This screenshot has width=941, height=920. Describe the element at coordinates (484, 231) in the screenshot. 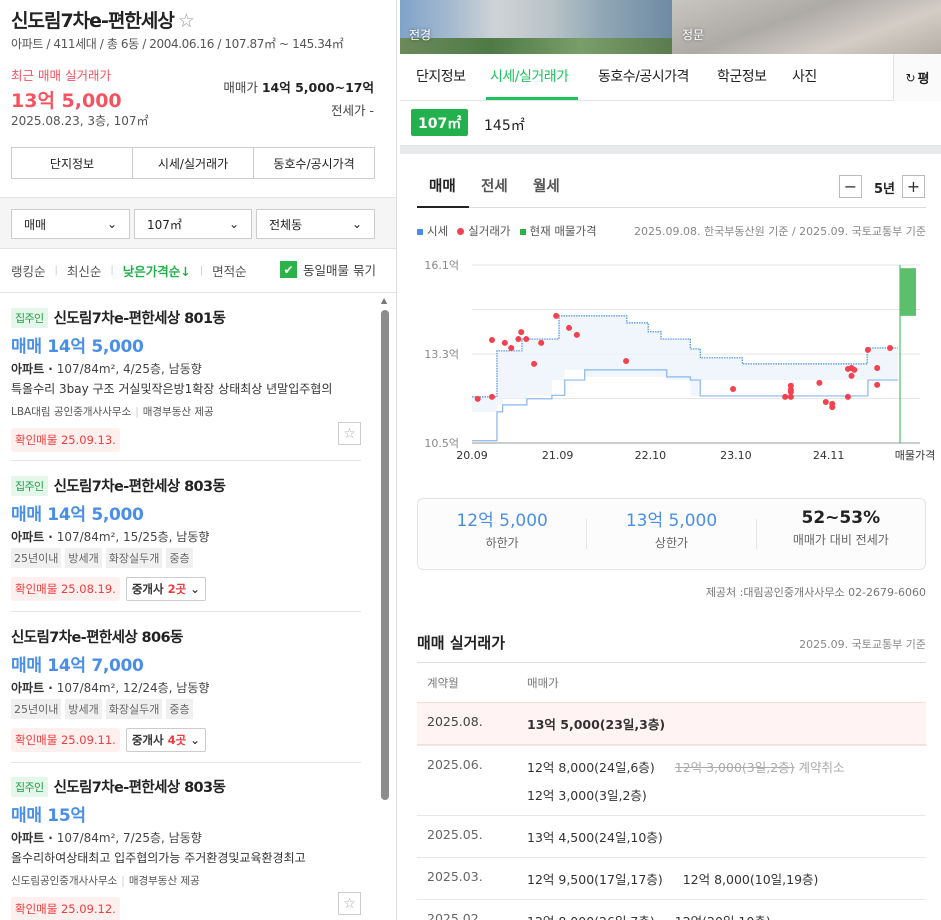

I see `legend-deal: 실거래가` at that location.